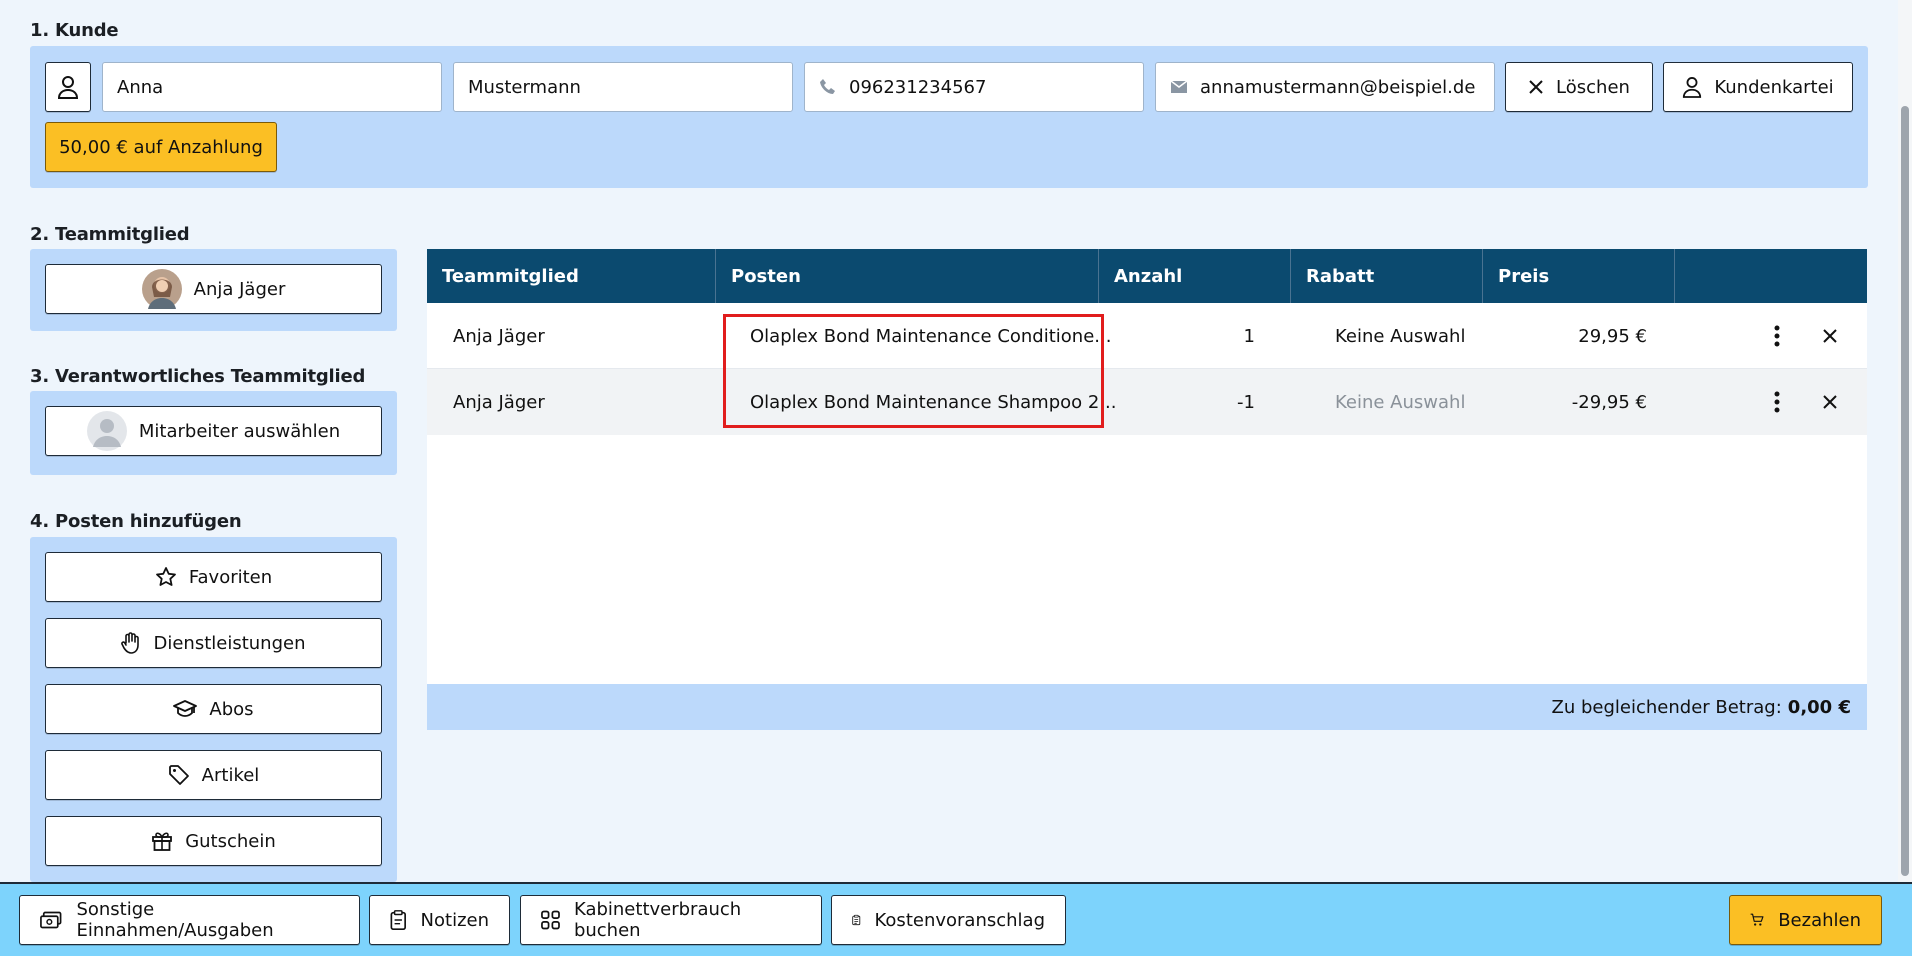 Image resolution: width=1912 pixels, height=956 pixels. I want to click on cart-icon, so click(1757, 919).